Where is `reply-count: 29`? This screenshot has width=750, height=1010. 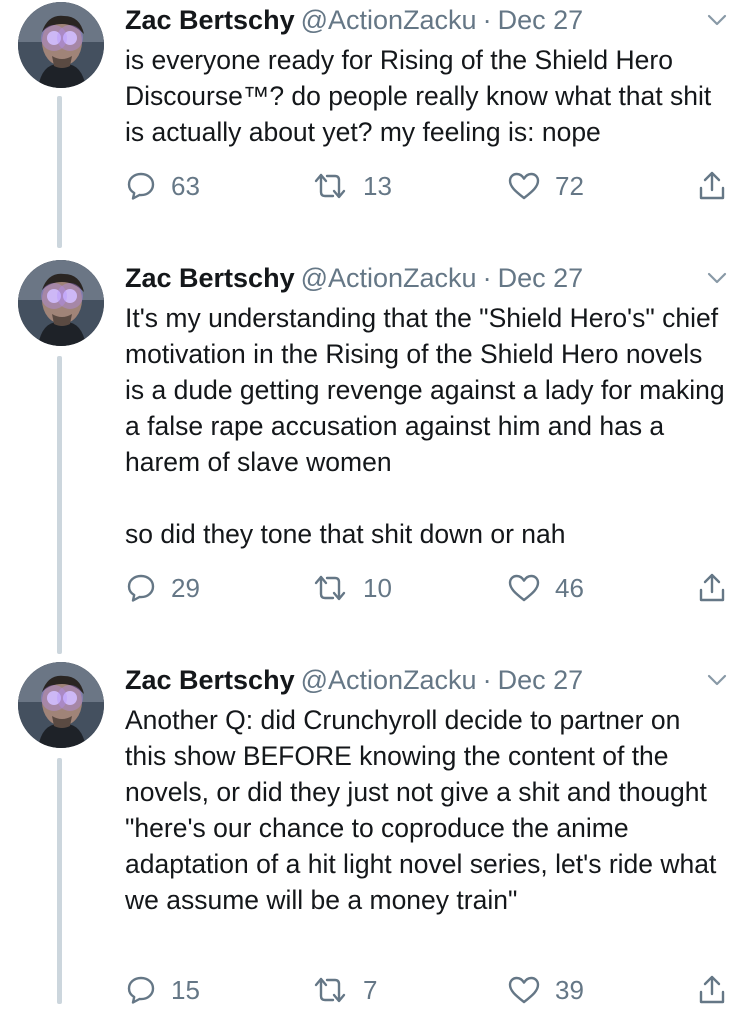 reply-count: 29 is located at coordinates (185, 587).